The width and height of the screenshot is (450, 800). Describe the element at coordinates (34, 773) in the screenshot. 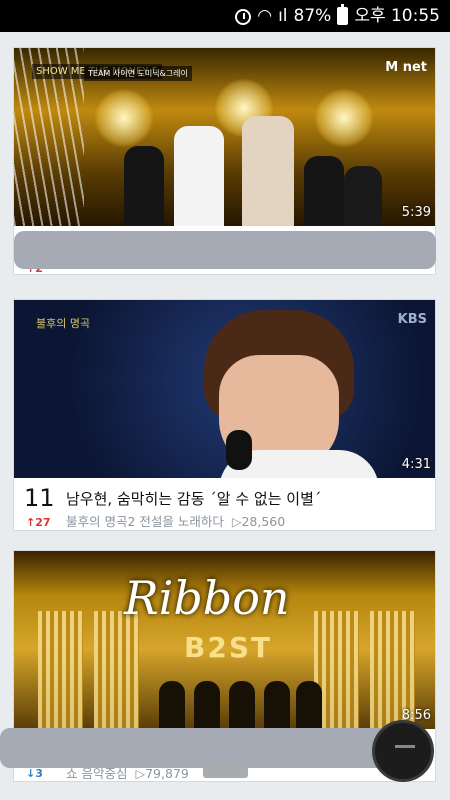

I see `rank-change: ↓3` at that location.